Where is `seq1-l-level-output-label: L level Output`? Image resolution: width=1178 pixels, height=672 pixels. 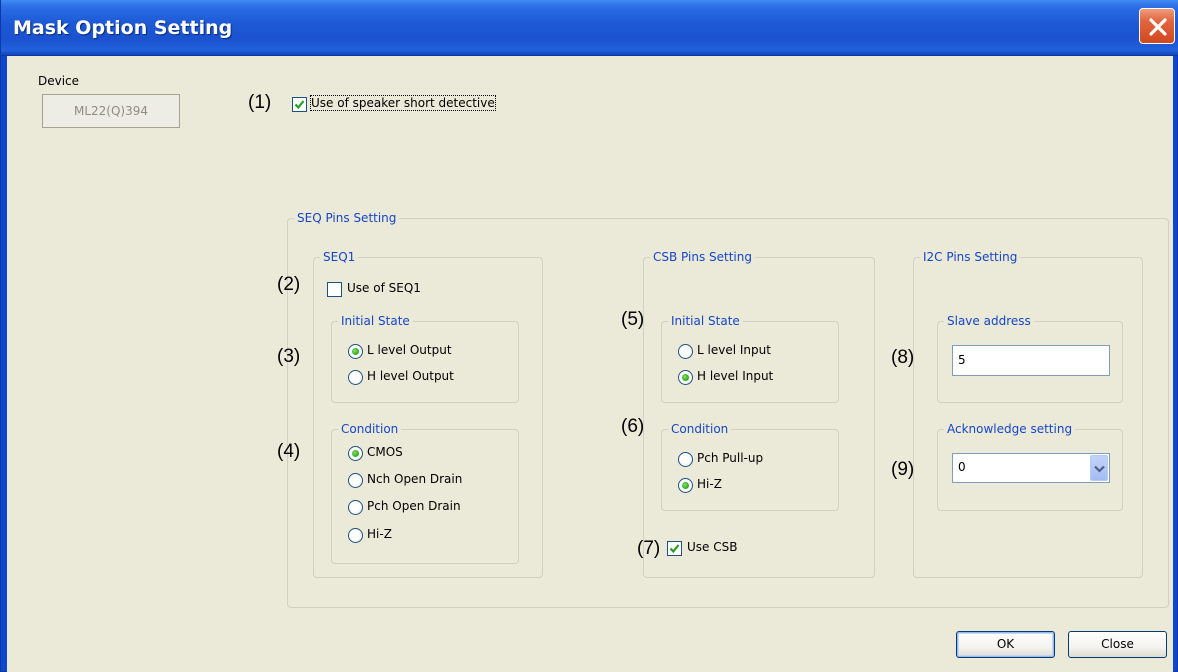 seq1-l-level-output-label: L level Output is located at coordinates (409, 350).